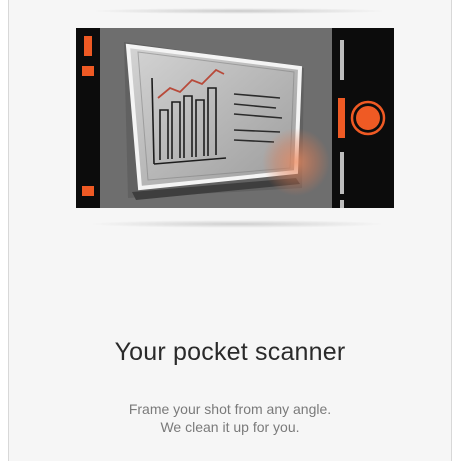 The width and height of the screenshot is (454, 461). What do you see at coordinates (230, 427) in the screenshot?
I see `subtitle-line-2: We clean it up for you.` at bounding box center [230, 427].